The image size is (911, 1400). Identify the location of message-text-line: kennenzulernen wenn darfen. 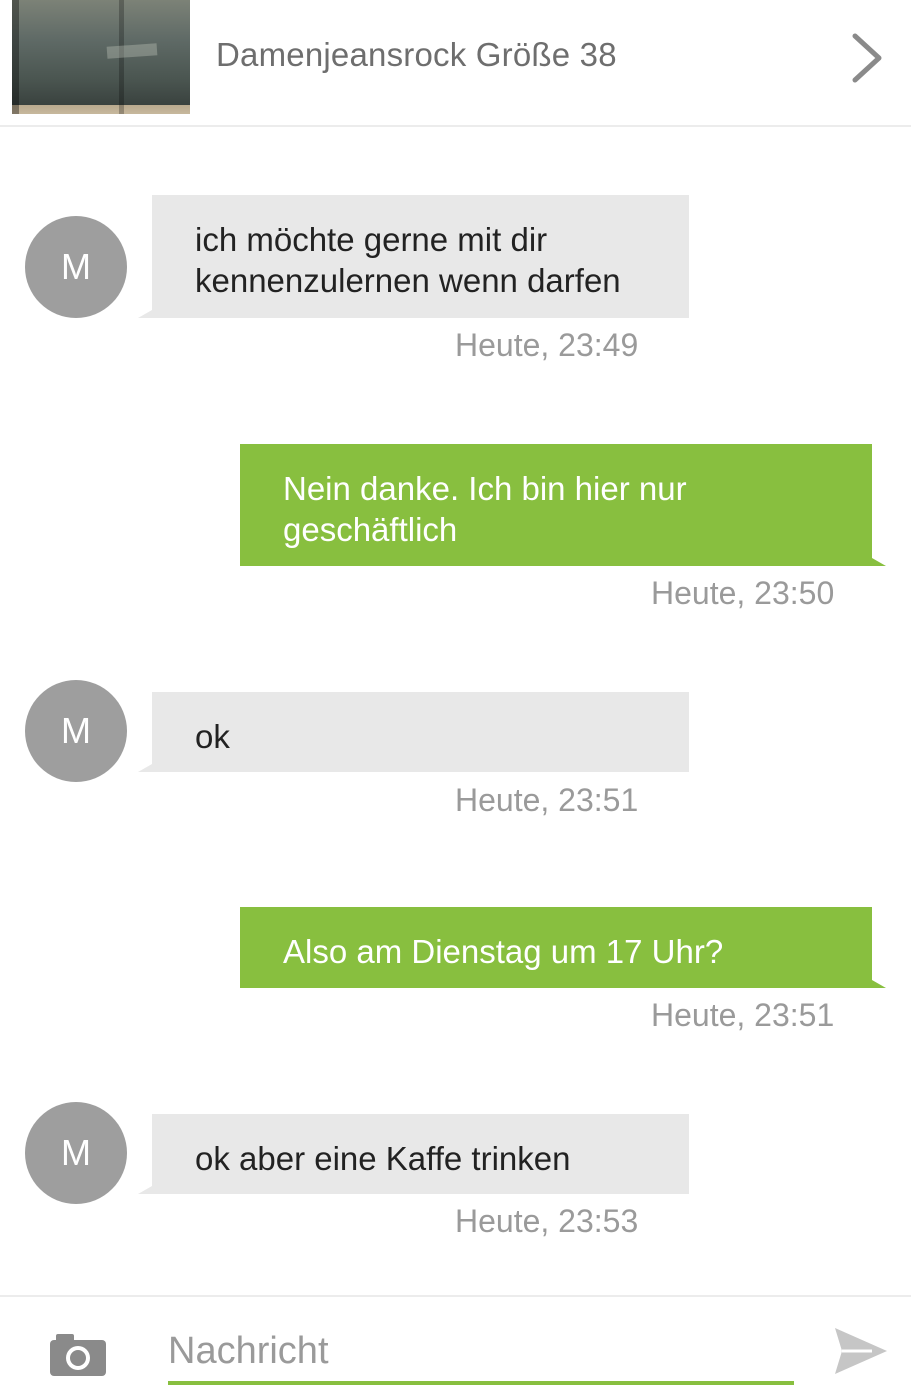
(408, 280).